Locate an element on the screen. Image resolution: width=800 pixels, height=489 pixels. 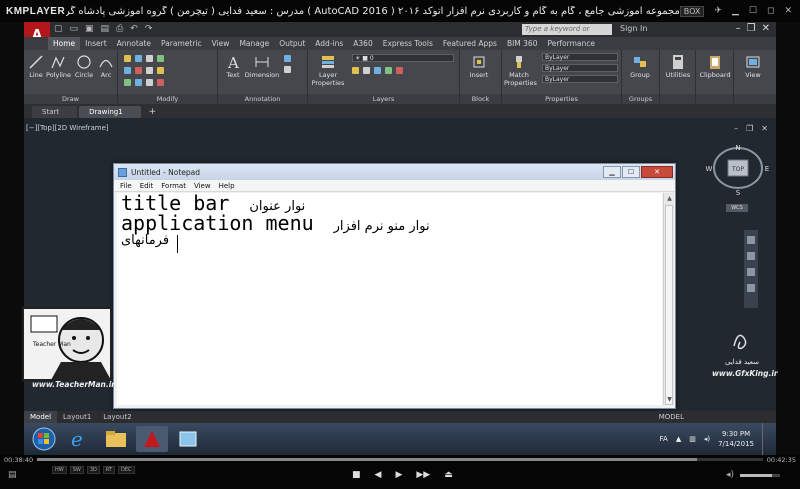
ribbon-tab-insert: Insert is located at coordinates (96, 43).